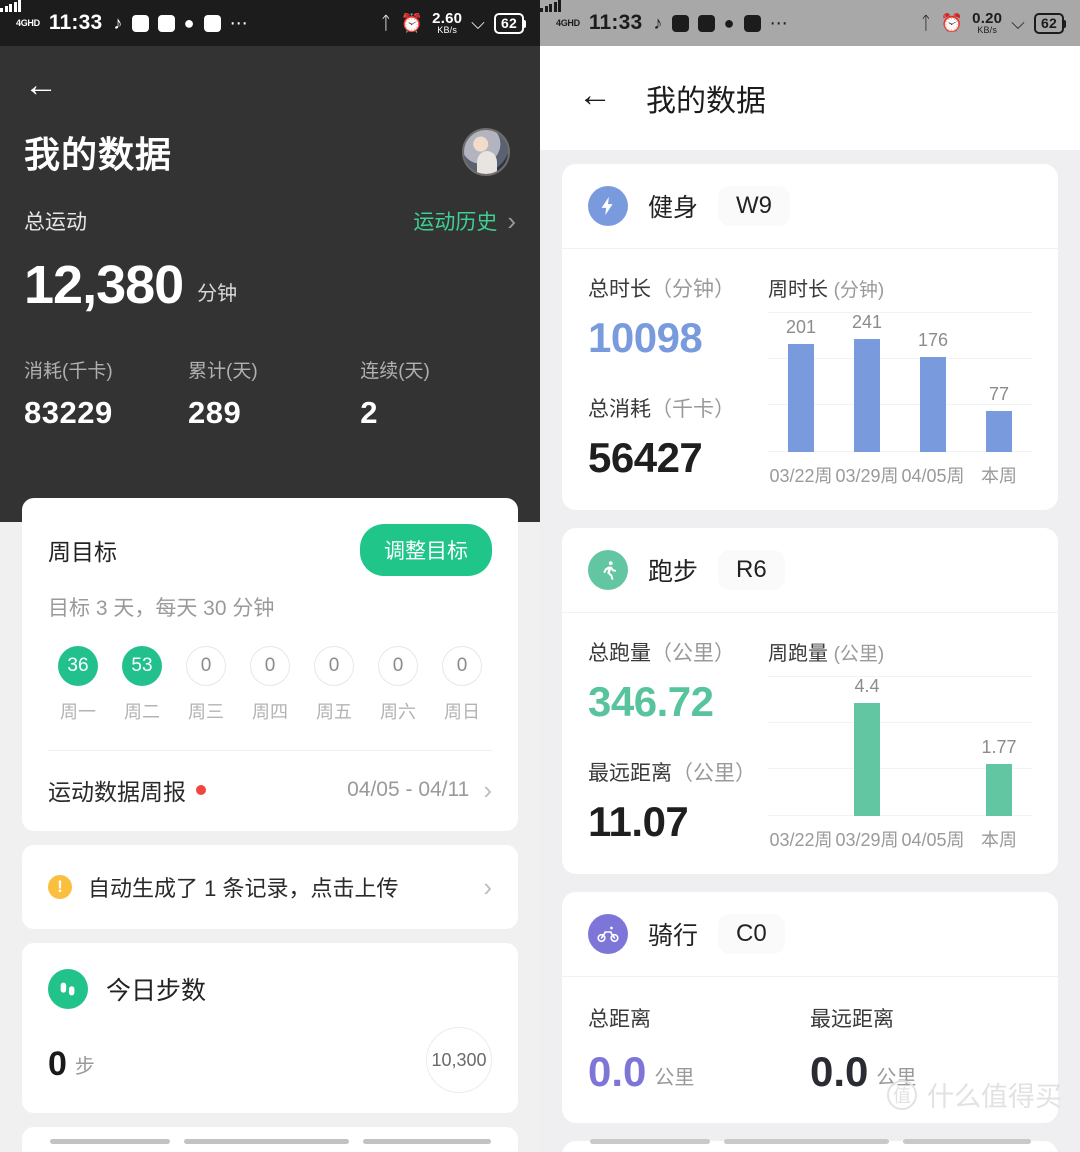 Image resolution: width=1080 pixels, height=1152 pixels. What do you see at coordinates (270, 1028) in the screenshot?
I see `today-steps-card: 今日步数 0 步 10,300` at bounding box center [270, 1028].